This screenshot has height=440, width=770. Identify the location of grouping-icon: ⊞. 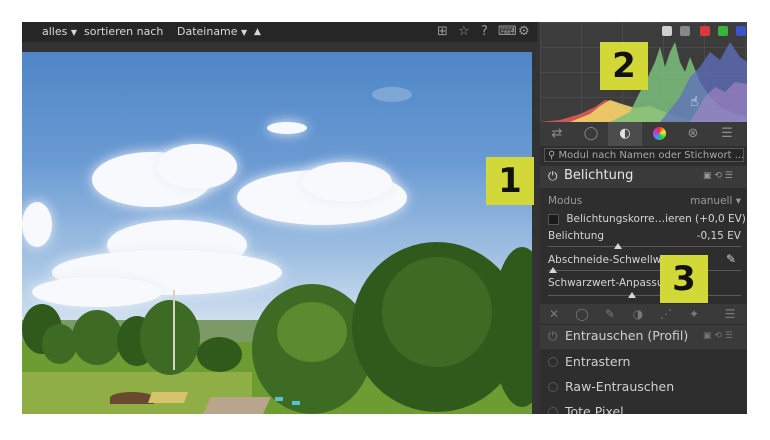
(442, 31).